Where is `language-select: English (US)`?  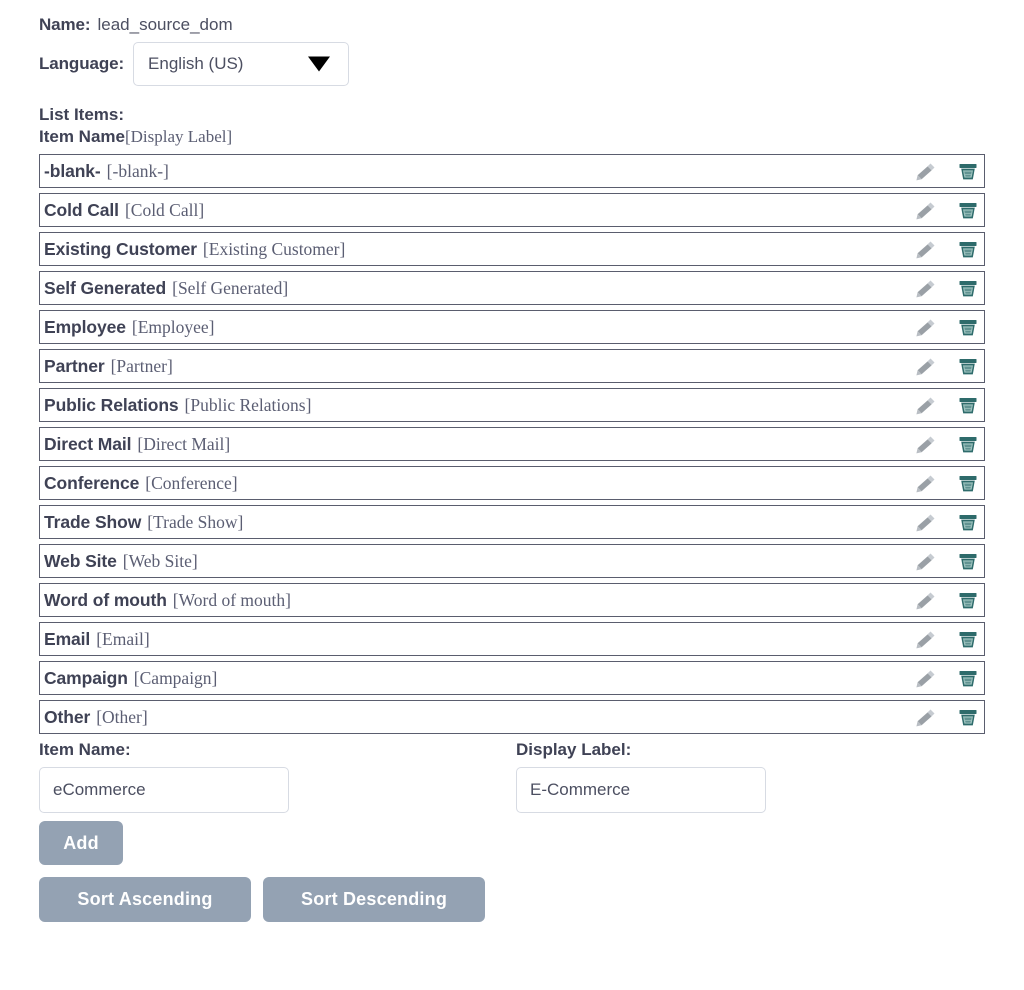 language-select: English (US) is located at coordinates (241, 64).